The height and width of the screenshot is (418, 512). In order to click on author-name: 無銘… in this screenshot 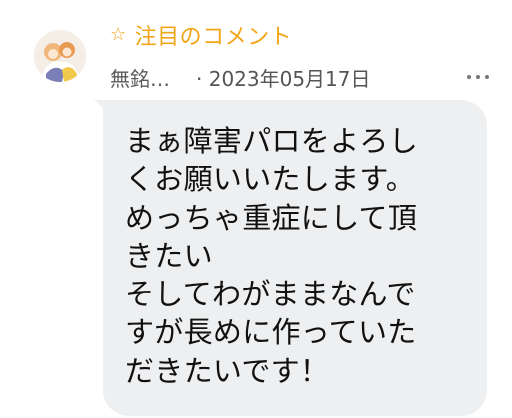, I will do `click(140, 77)`.